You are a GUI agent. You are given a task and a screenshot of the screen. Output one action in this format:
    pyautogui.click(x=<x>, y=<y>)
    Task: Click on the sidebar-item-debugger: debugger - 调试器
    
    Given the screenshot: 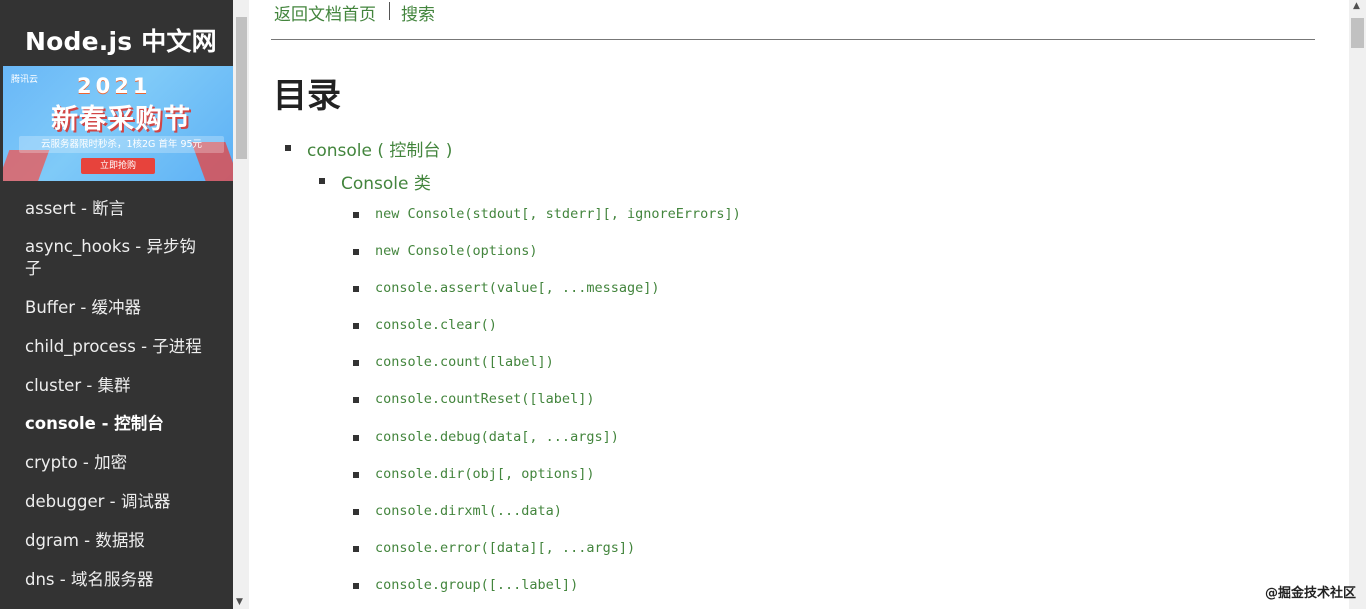 What is the action you would take?
    pyautogui.click(x=97, y=502)
    